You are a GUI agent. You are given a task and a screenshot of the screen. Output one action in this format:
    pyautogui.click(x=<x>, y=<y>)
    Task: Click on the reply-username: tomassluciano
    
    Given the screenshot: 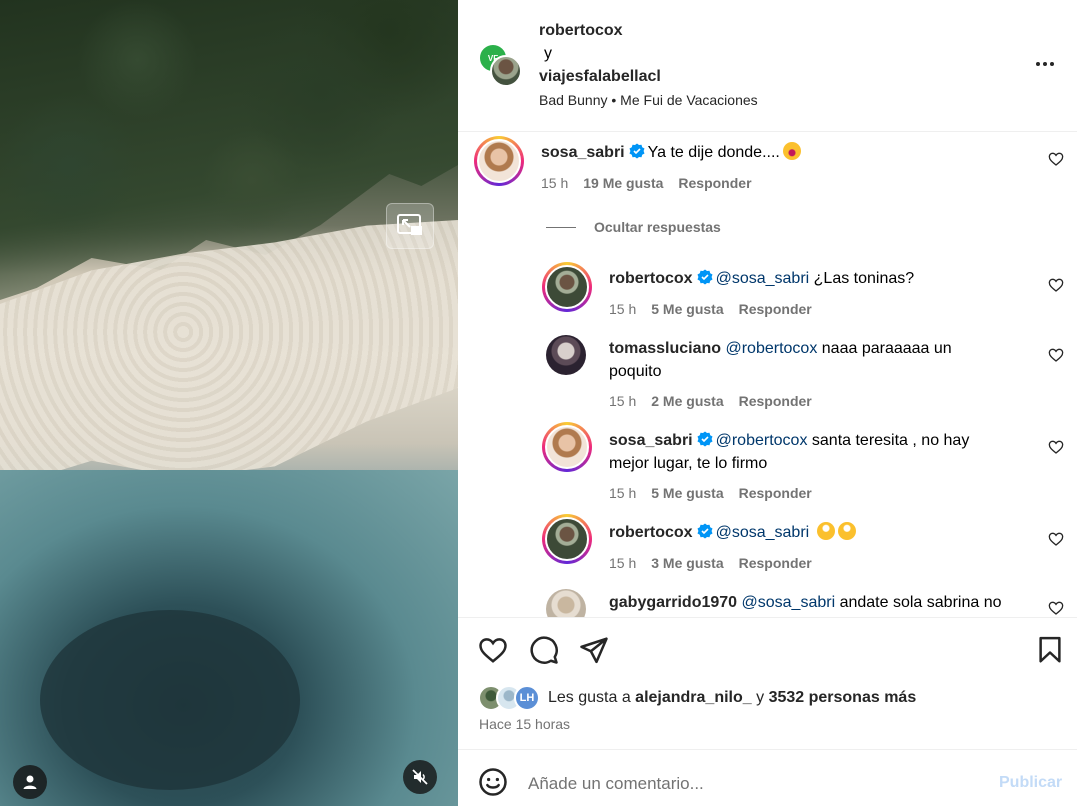 What is the action you would take?
    pyautogui.click(x=665, y=348)
    